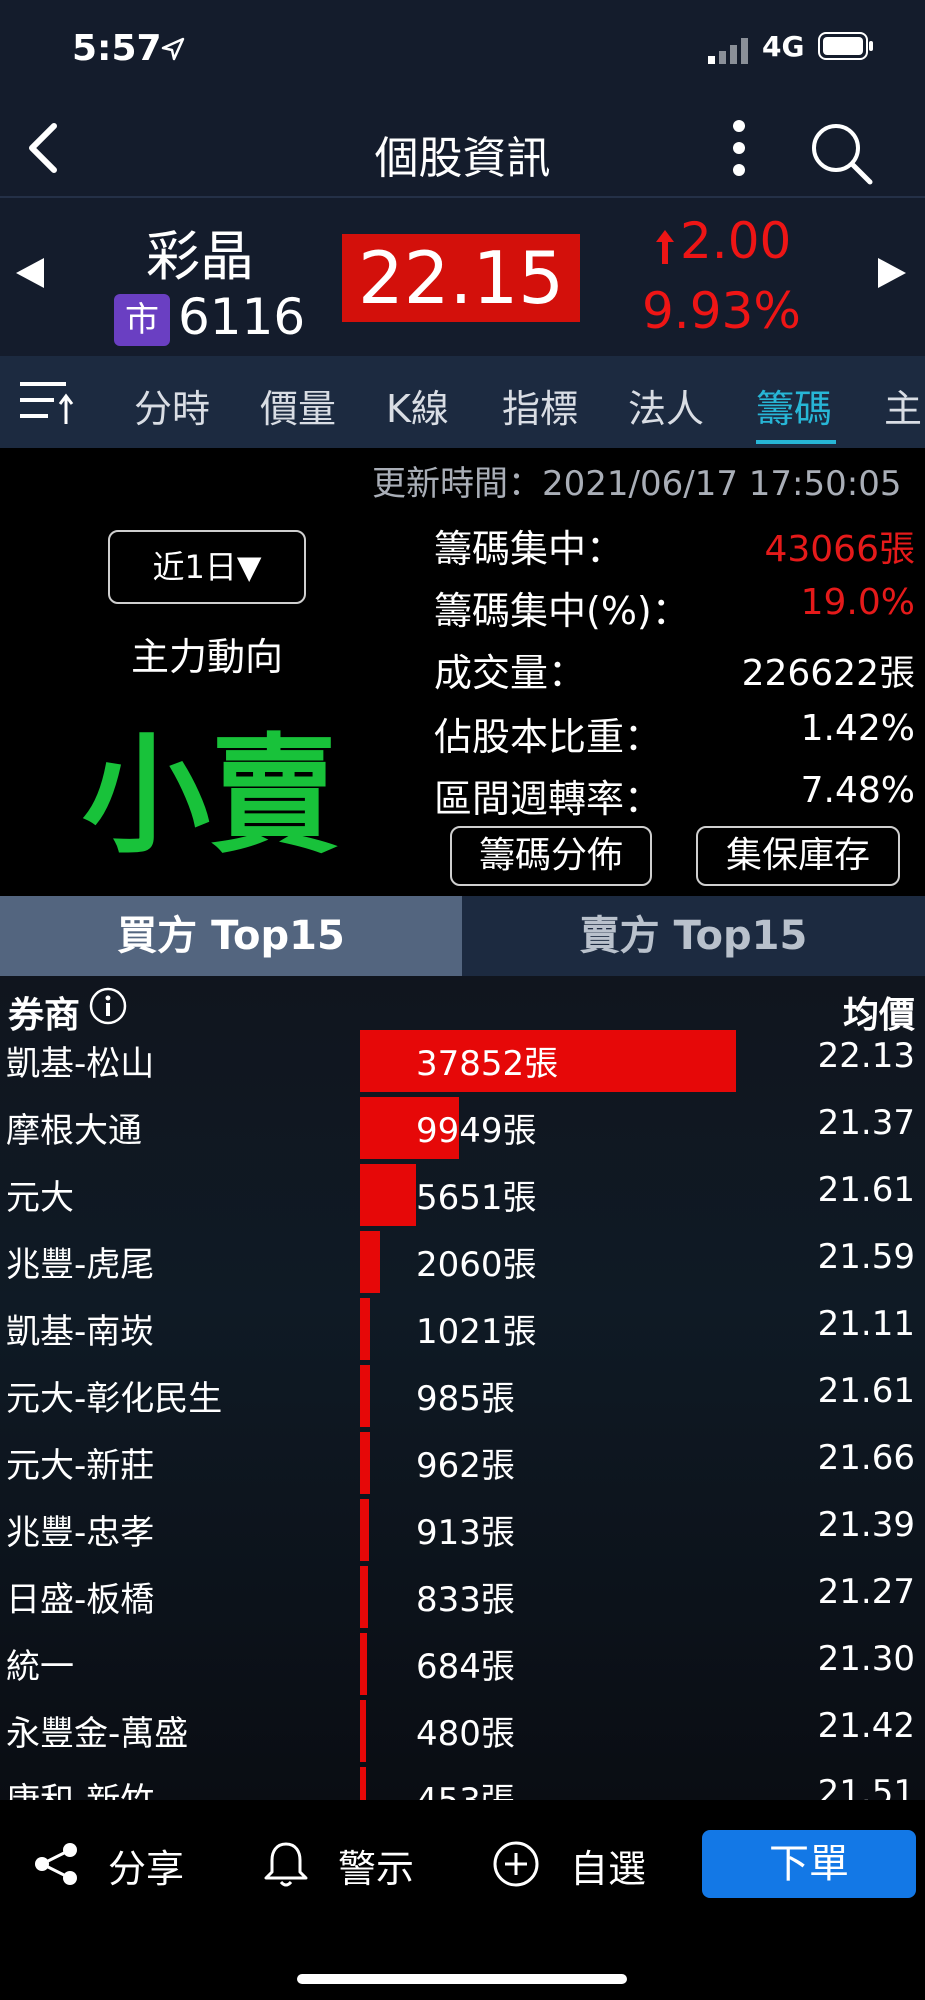 This screenshot has width=925, height=2000. Describe the element at coordinates (892, 273) in the screenshot. I see `next-stock-arrow-icon` at that location.